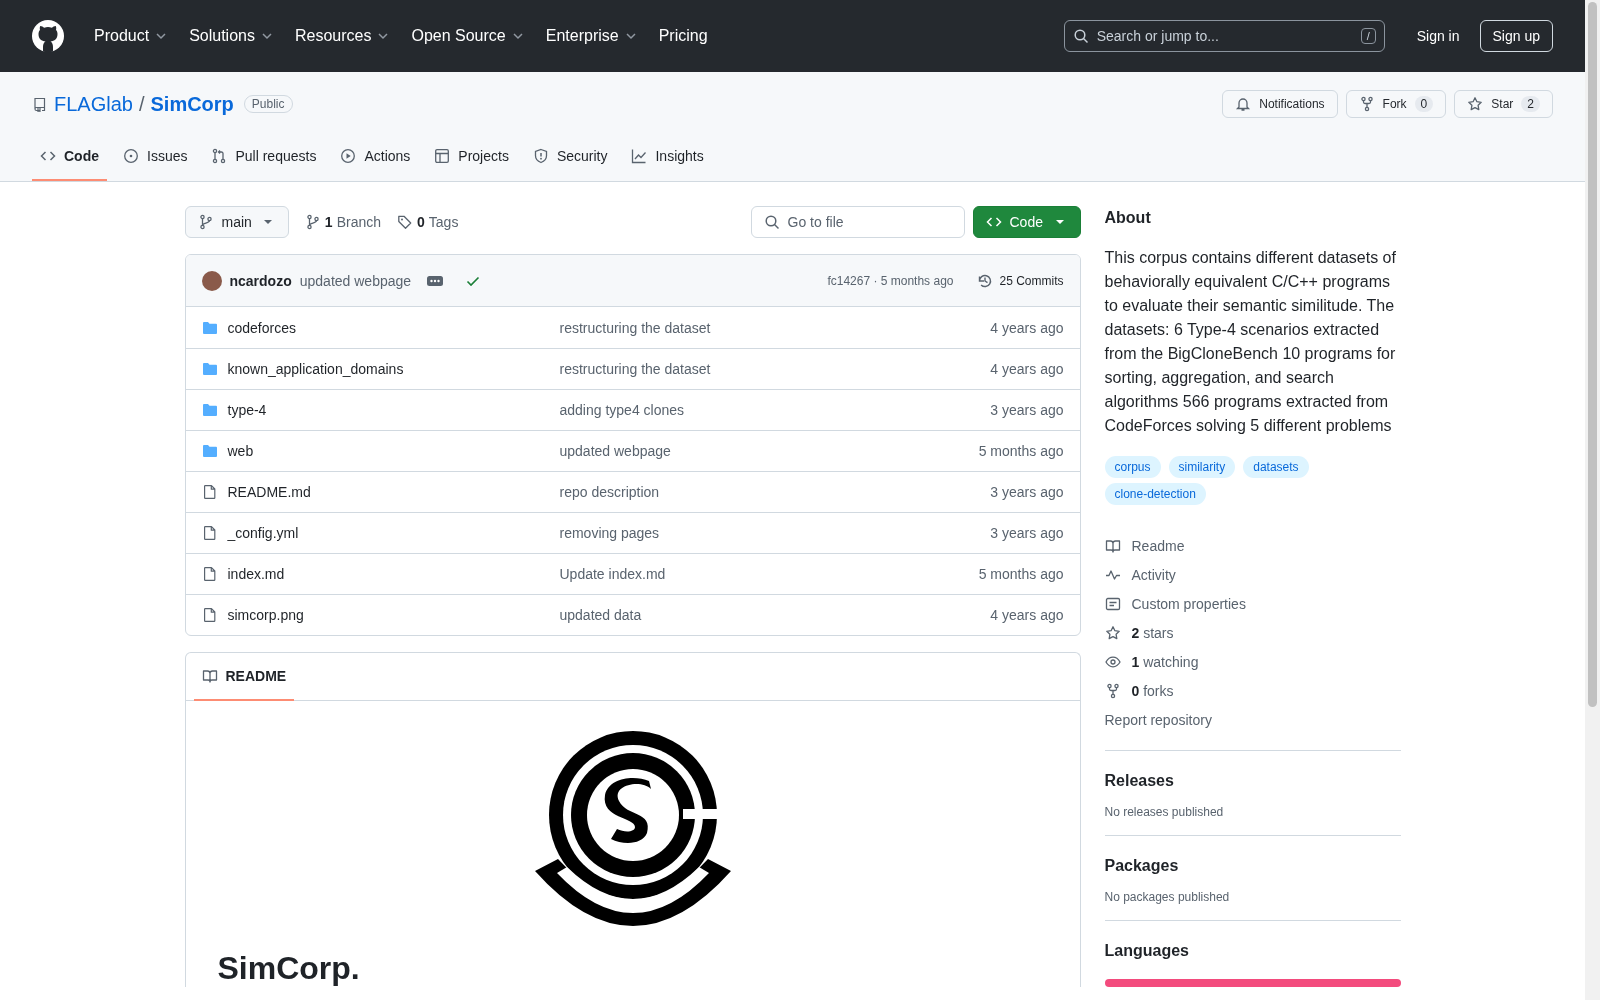  I want to click on forks-link: 0 forks, so click(1252, 690).